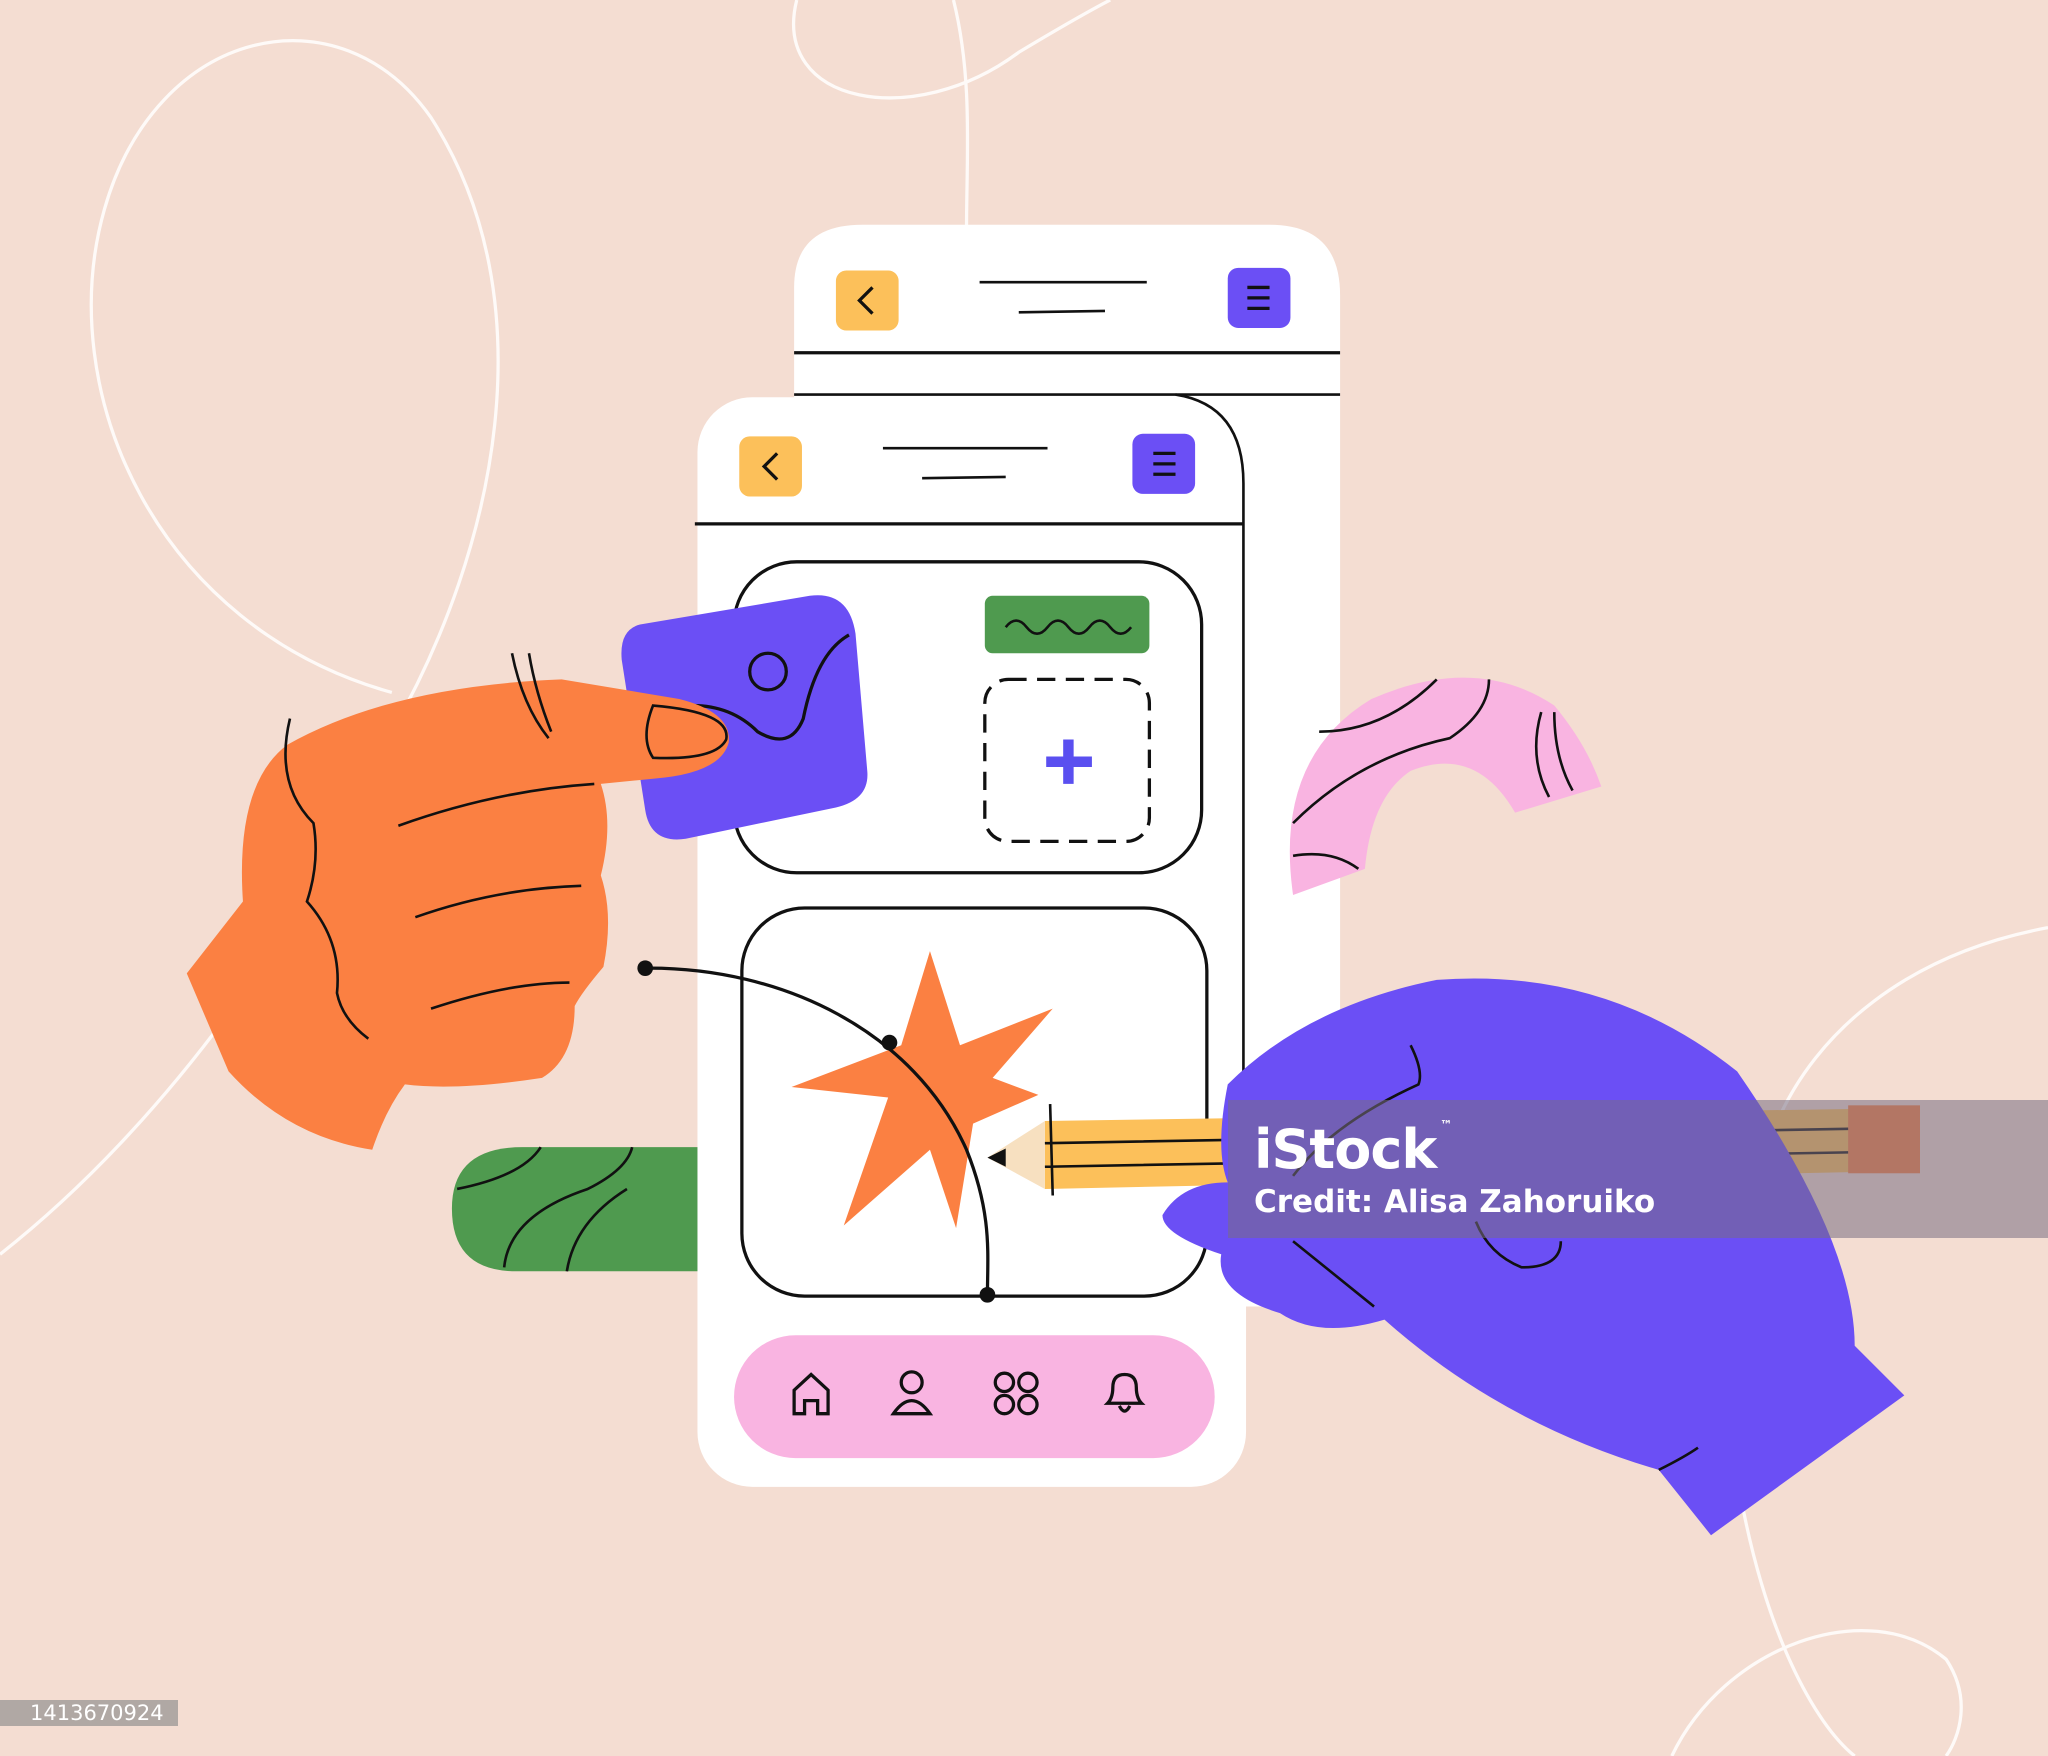 This screenshot has height=1756, width=2048. I want to click on bottom-nav-bar, so click(974, 1397).